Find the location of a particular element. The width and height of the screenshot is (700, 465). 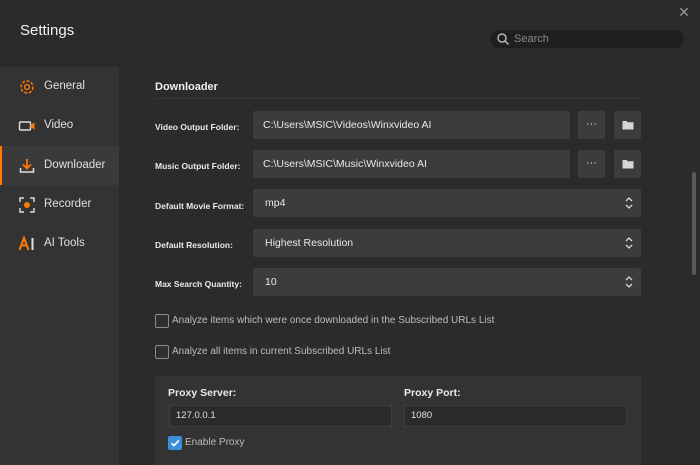

music-output-browse-button: ··· is located at coordinates (591, 164).